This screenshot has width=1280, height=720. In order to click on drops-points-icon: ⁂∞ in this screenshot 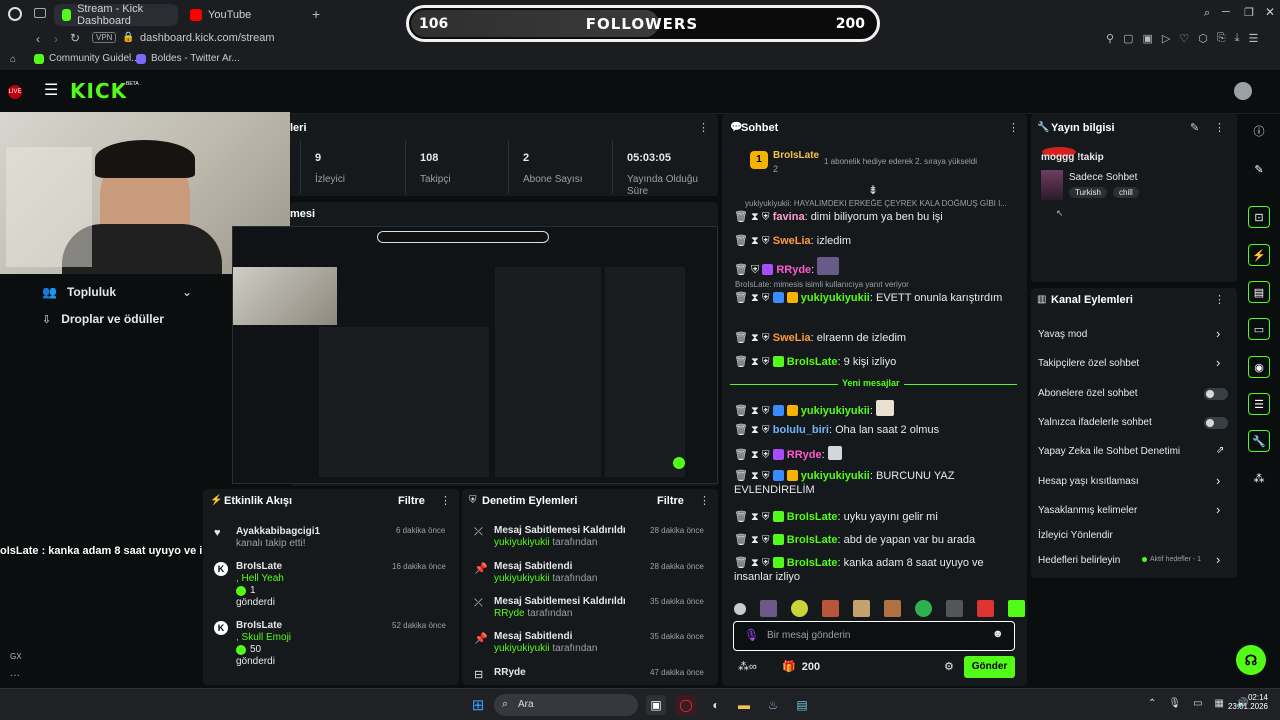, I will do `click(747, 666)`.